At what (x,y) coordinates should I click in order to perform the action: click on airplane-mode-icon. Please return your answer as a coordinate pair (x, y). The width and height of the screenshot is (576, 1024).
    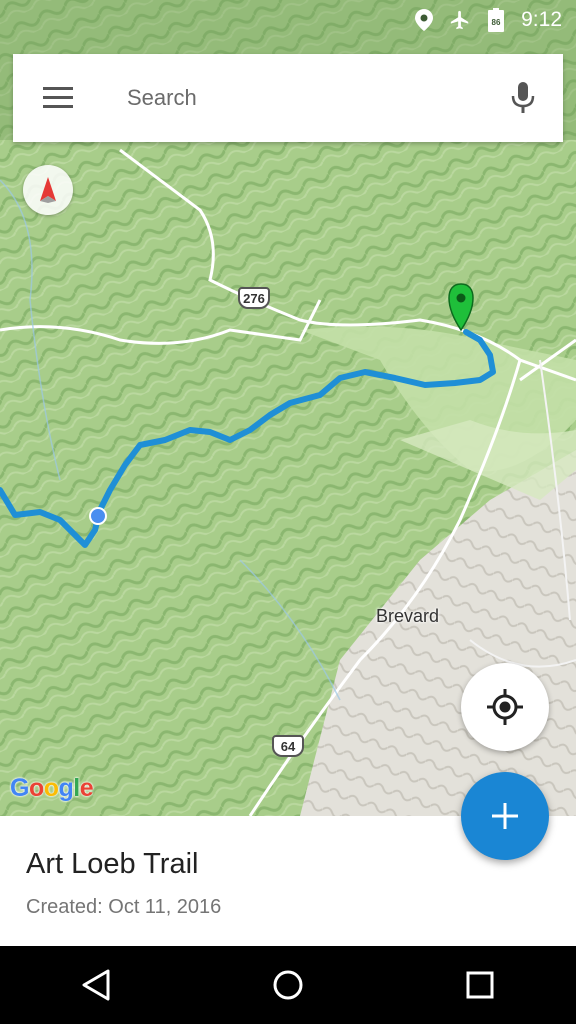
    Looking at the image, I should click on (460, 20).